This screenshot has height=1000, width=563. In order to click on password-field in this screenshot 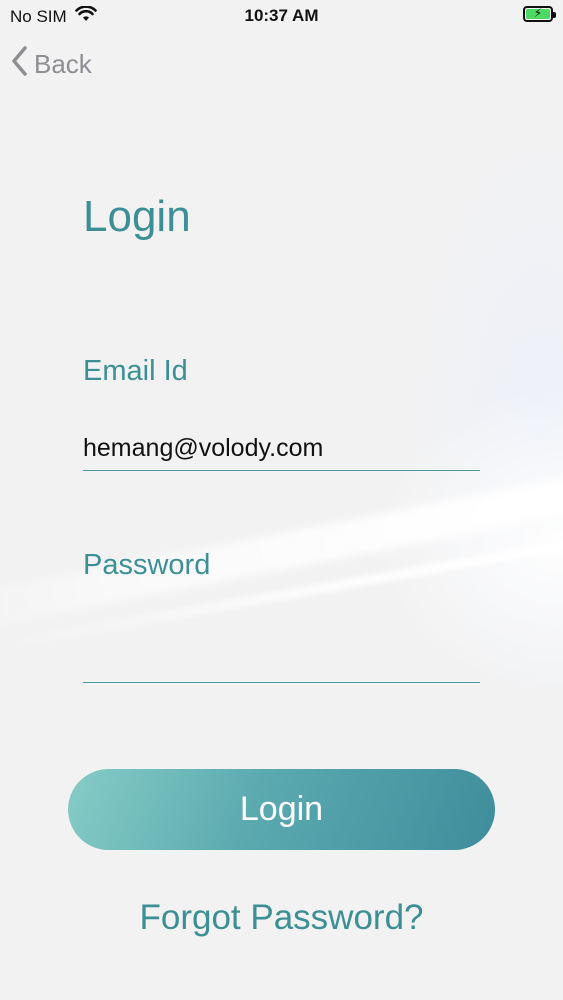, I will do `click(281, 660)`.